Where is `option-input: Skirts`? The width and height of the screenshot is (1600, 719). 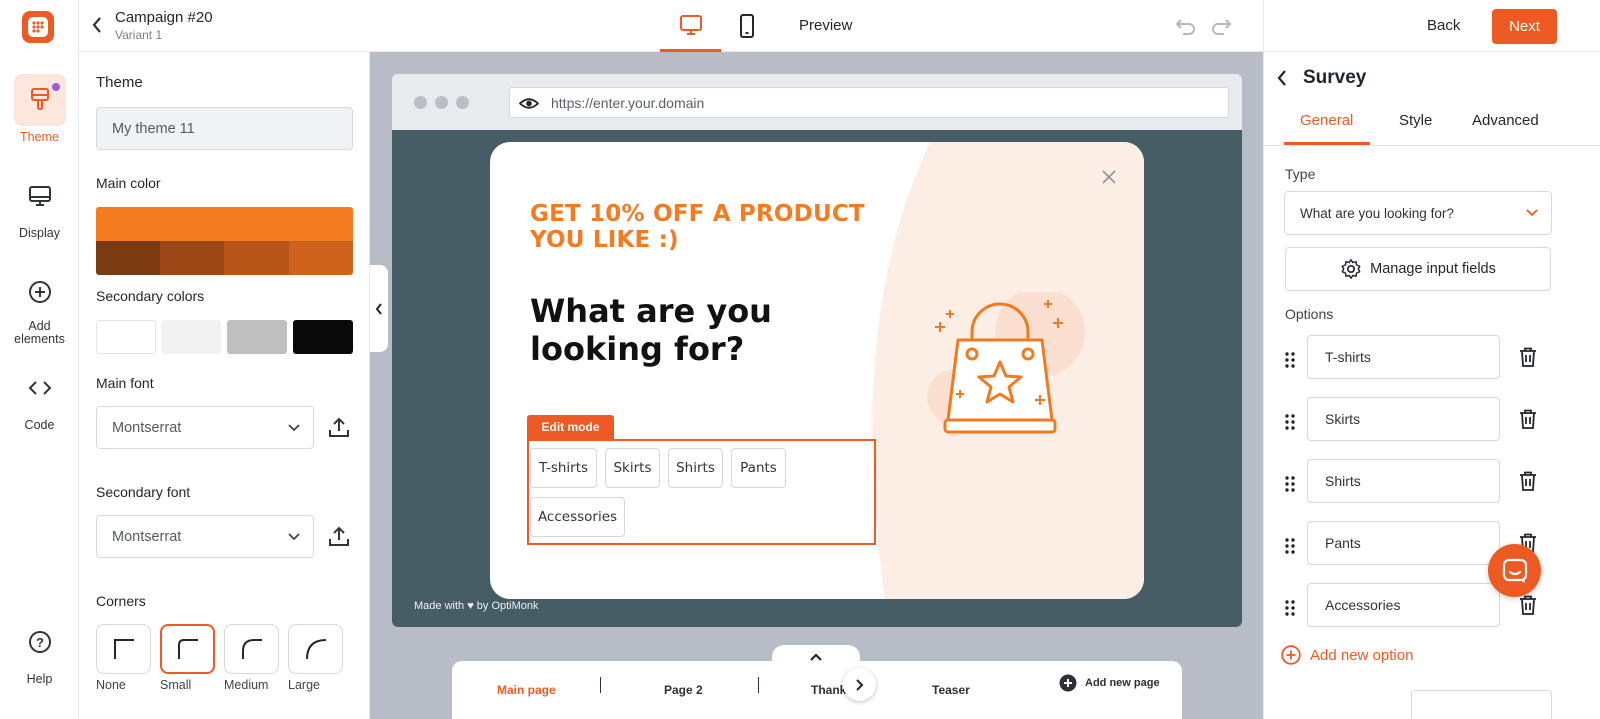 option-input: Skirts is located at coordinates (1403, 419).